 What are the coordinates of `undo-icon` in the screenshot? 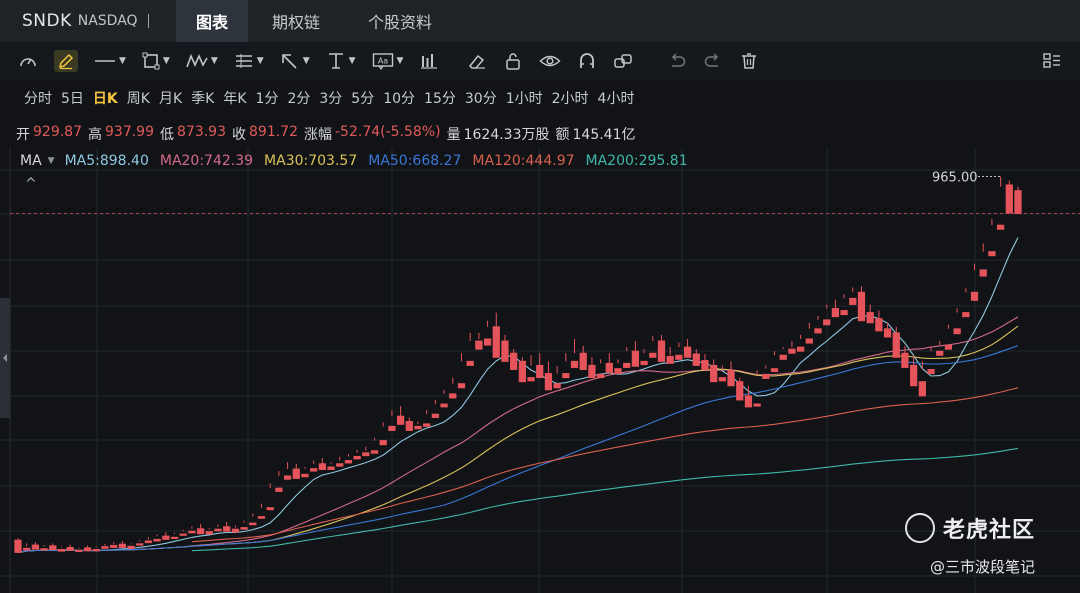 It's located at (677, 61).